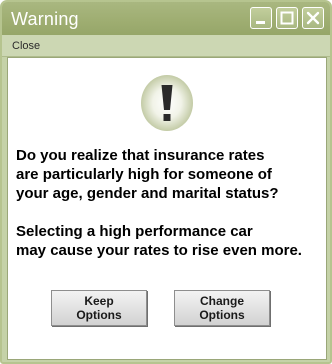 This screenshot has width=332, height=364. Describe the element at coordinates (159, 250) in the screenshot. I see `message-line: may cause your rates to rise even more.` at that location.